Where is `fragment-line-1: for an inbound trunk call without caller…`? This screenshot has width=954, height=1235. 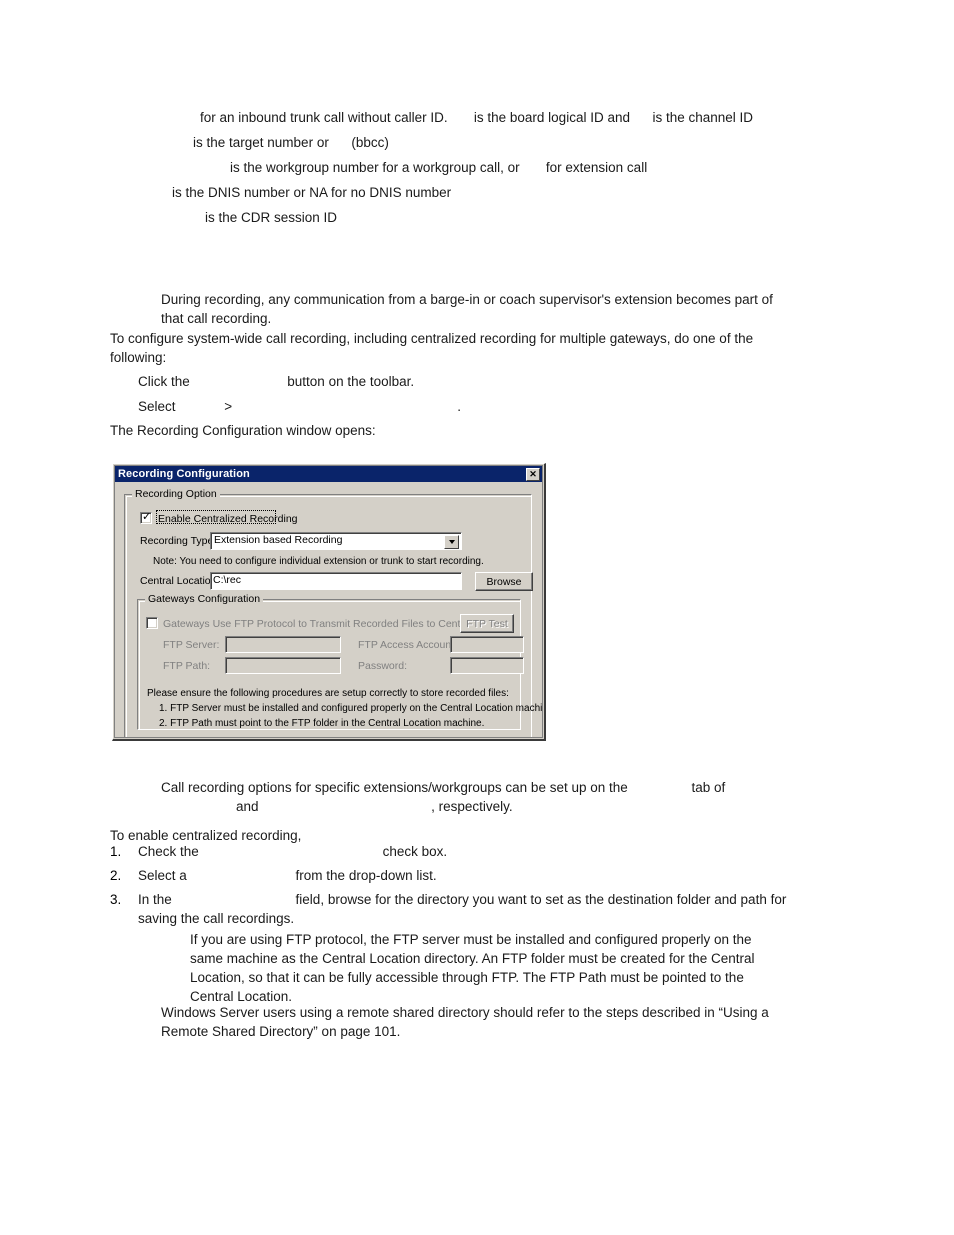
fragment-line-1: for an inbound trunk call without caller… is located at coordinates (477, 117).